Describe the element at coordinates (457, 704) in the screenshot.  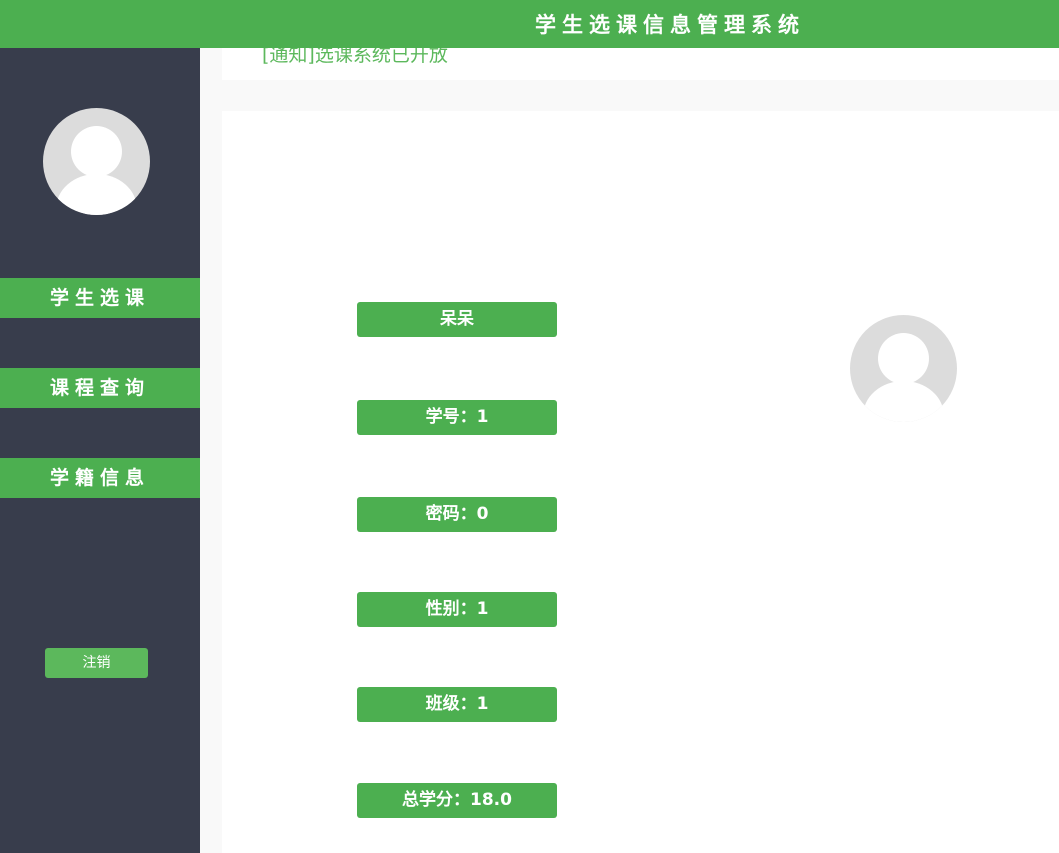
I see `class-badge: 班级：1` at that location.